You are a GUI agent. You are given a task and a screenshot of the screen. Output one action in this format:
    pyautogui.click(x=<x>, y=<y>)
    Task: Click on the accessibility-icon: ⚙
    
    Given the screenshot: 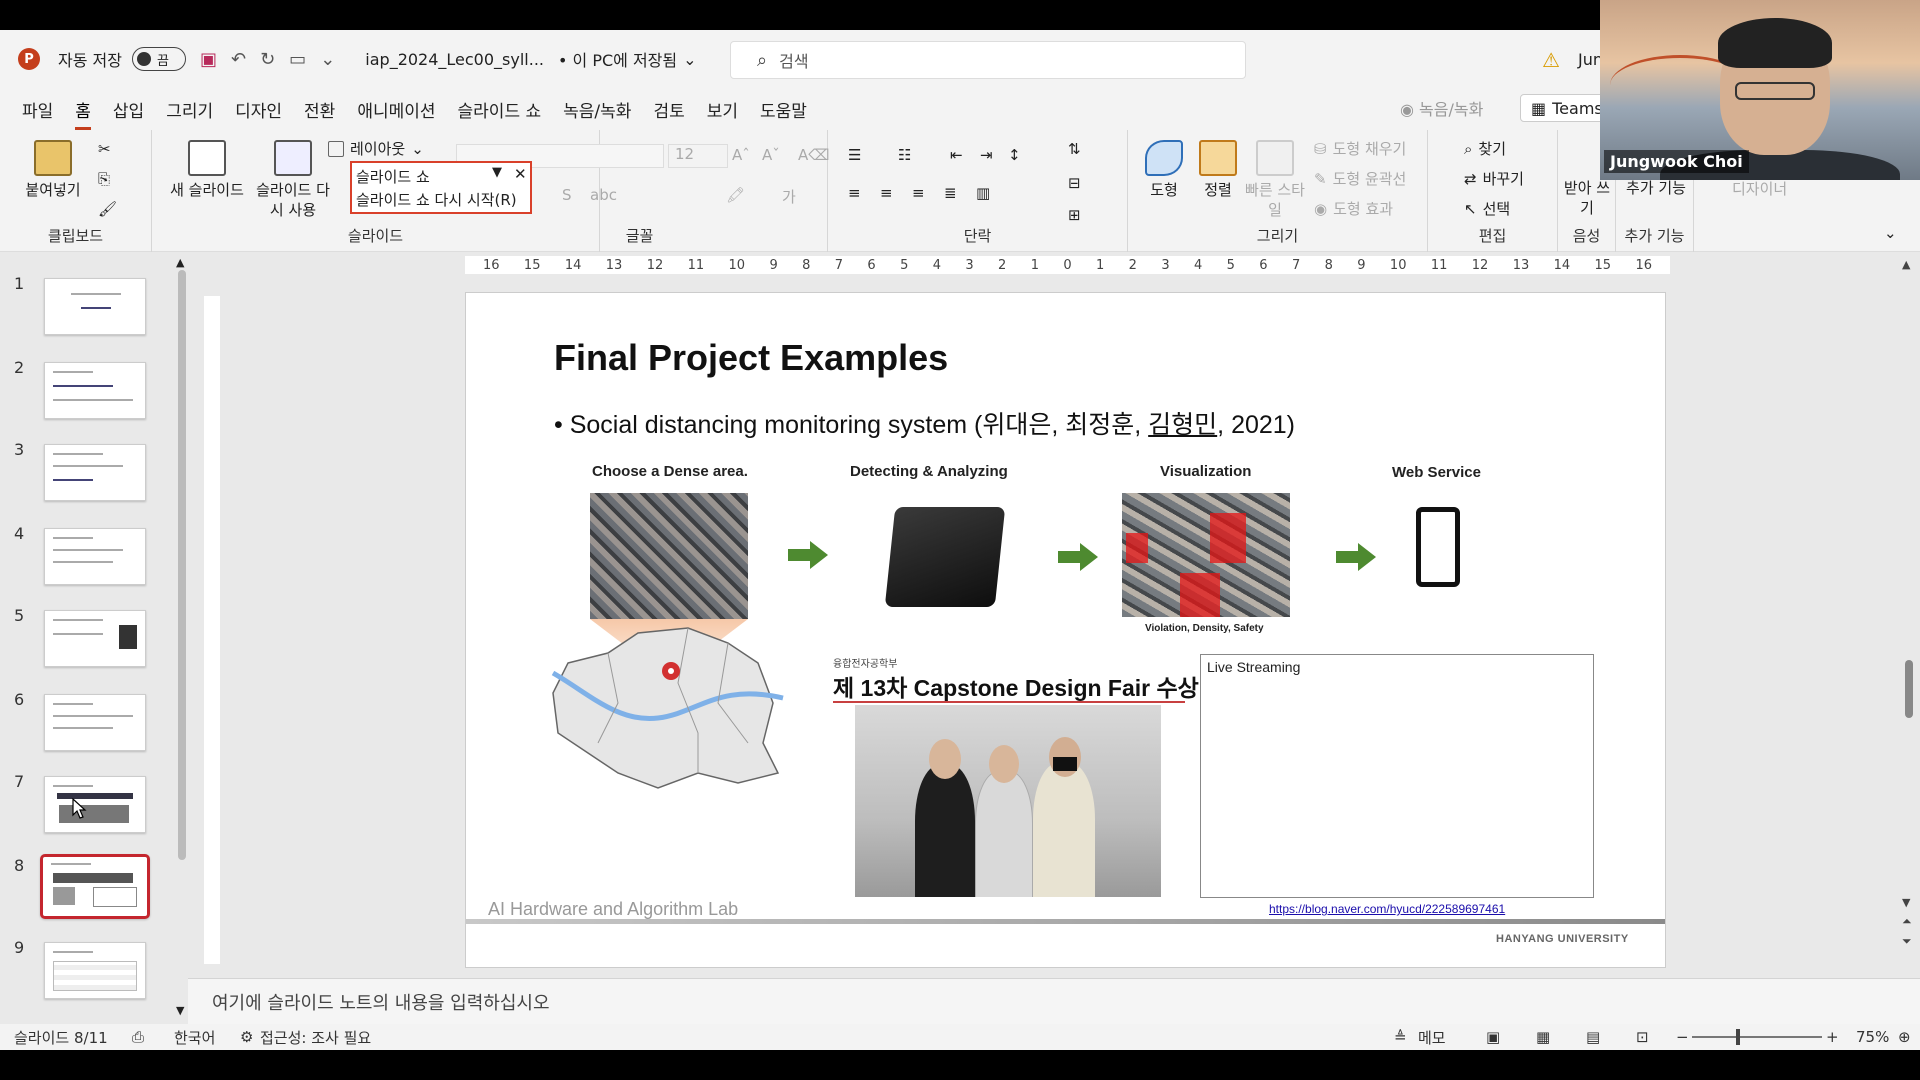 What is the action you would take?
    pyautogui.click(x=246, y=1037)
    